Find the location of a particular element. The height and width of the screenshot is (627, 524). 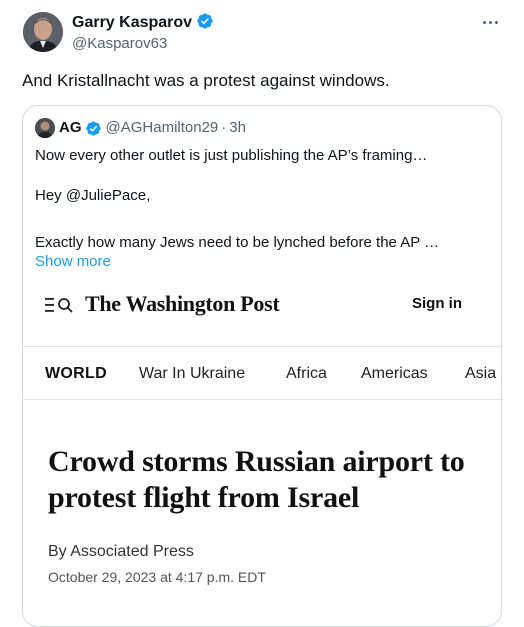

show-more-link: Show more is located at coordinates (73, 262).